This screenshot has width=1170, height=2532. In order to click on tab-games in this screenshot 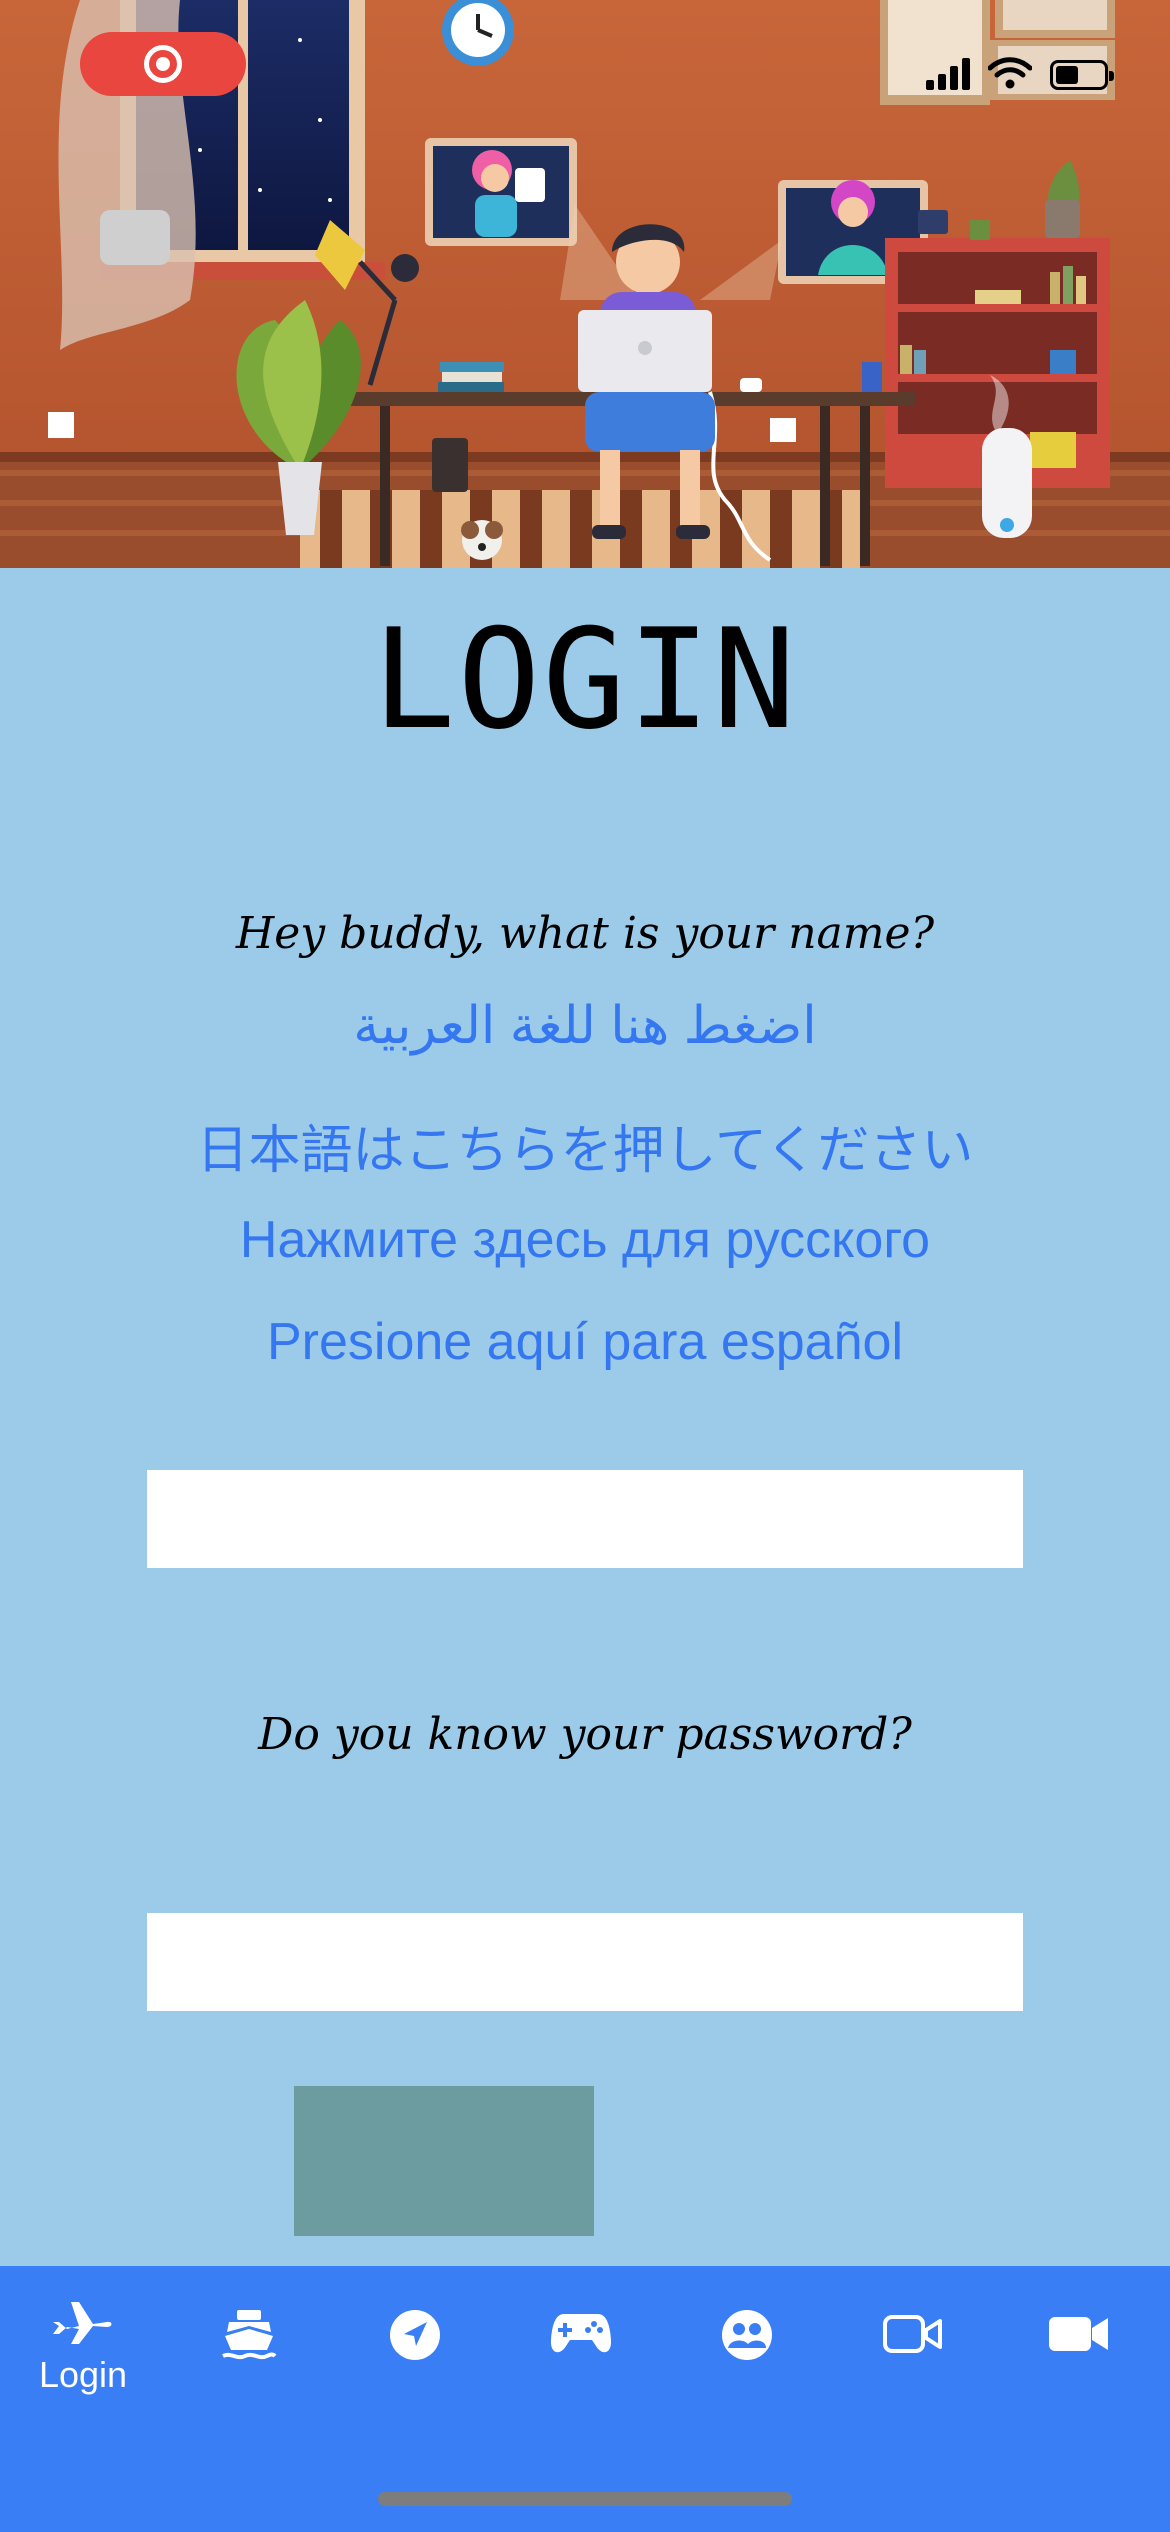, I will do `click(581, 2351)`.